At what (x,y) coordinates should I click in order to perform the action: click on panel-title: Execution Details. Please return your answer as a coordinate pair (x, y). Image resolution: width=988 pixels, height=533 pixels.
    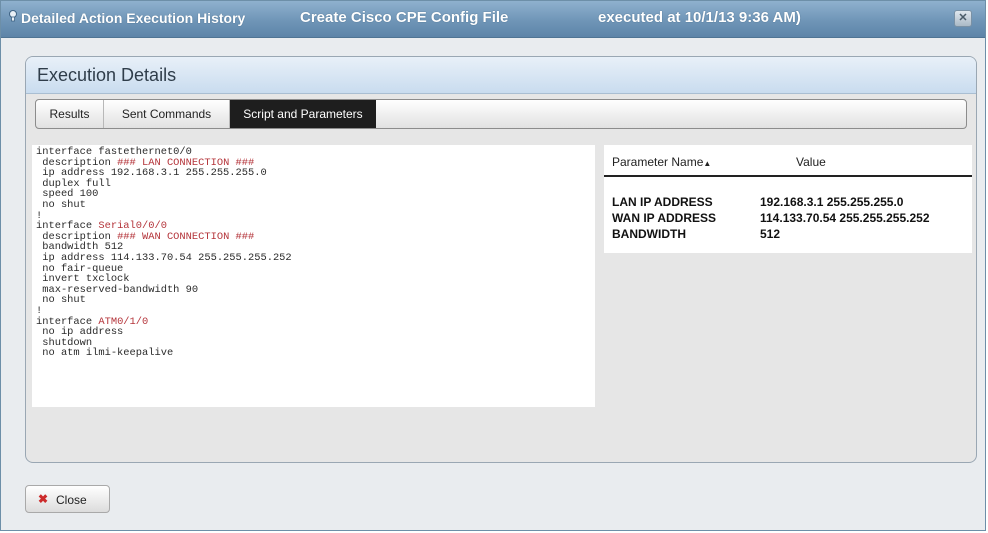
    Looking at the image, I should click on (107, 75).